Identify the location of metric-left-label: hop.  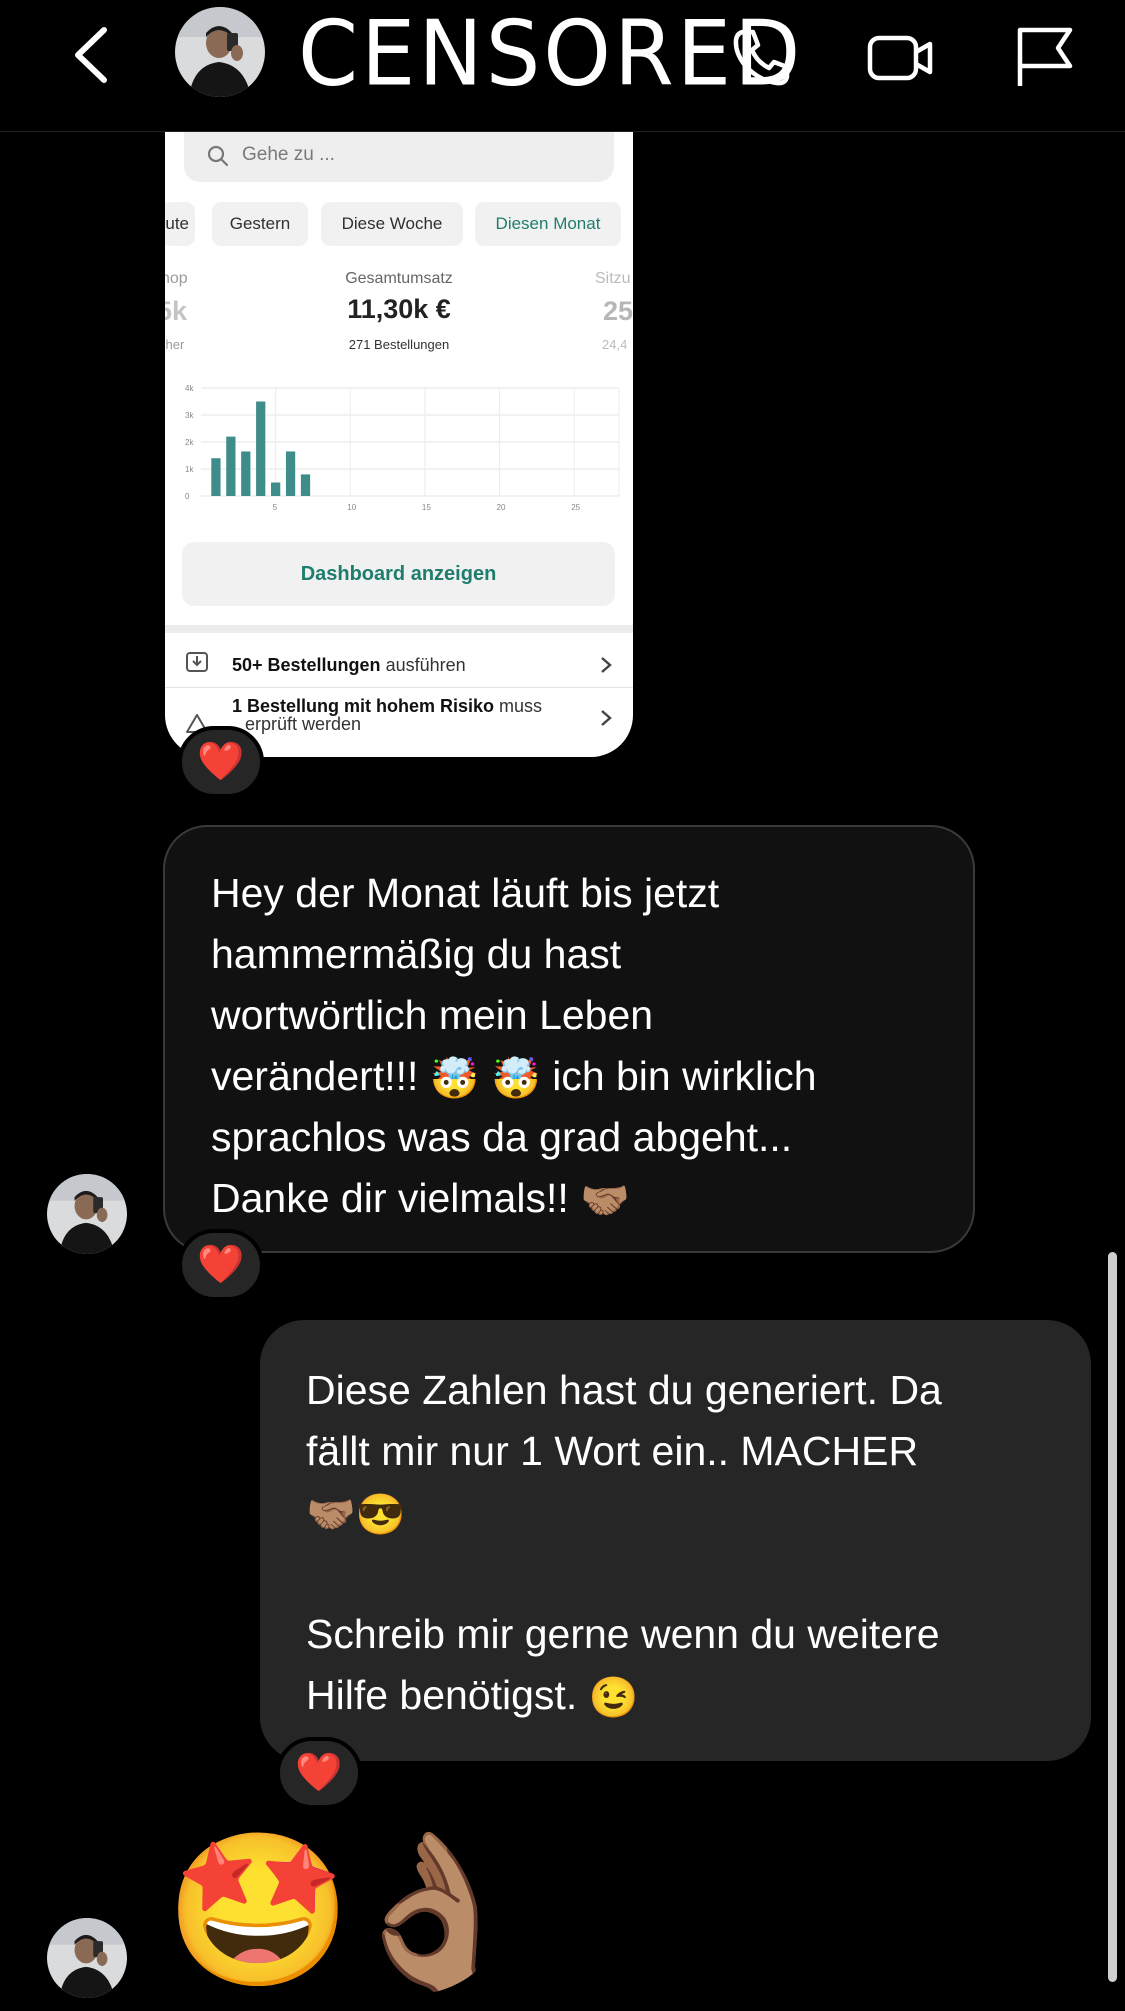
(176, 278).